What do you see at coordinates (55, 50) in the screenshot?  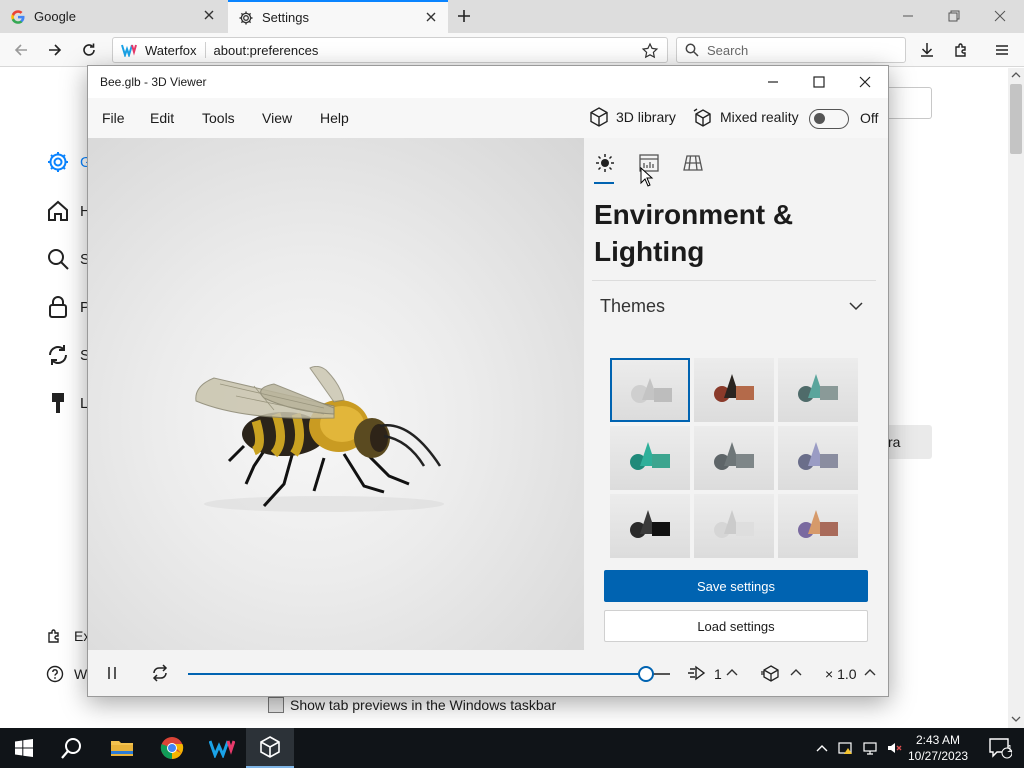 I see `forward-arrow-icon` at bounding box center [55, 50].